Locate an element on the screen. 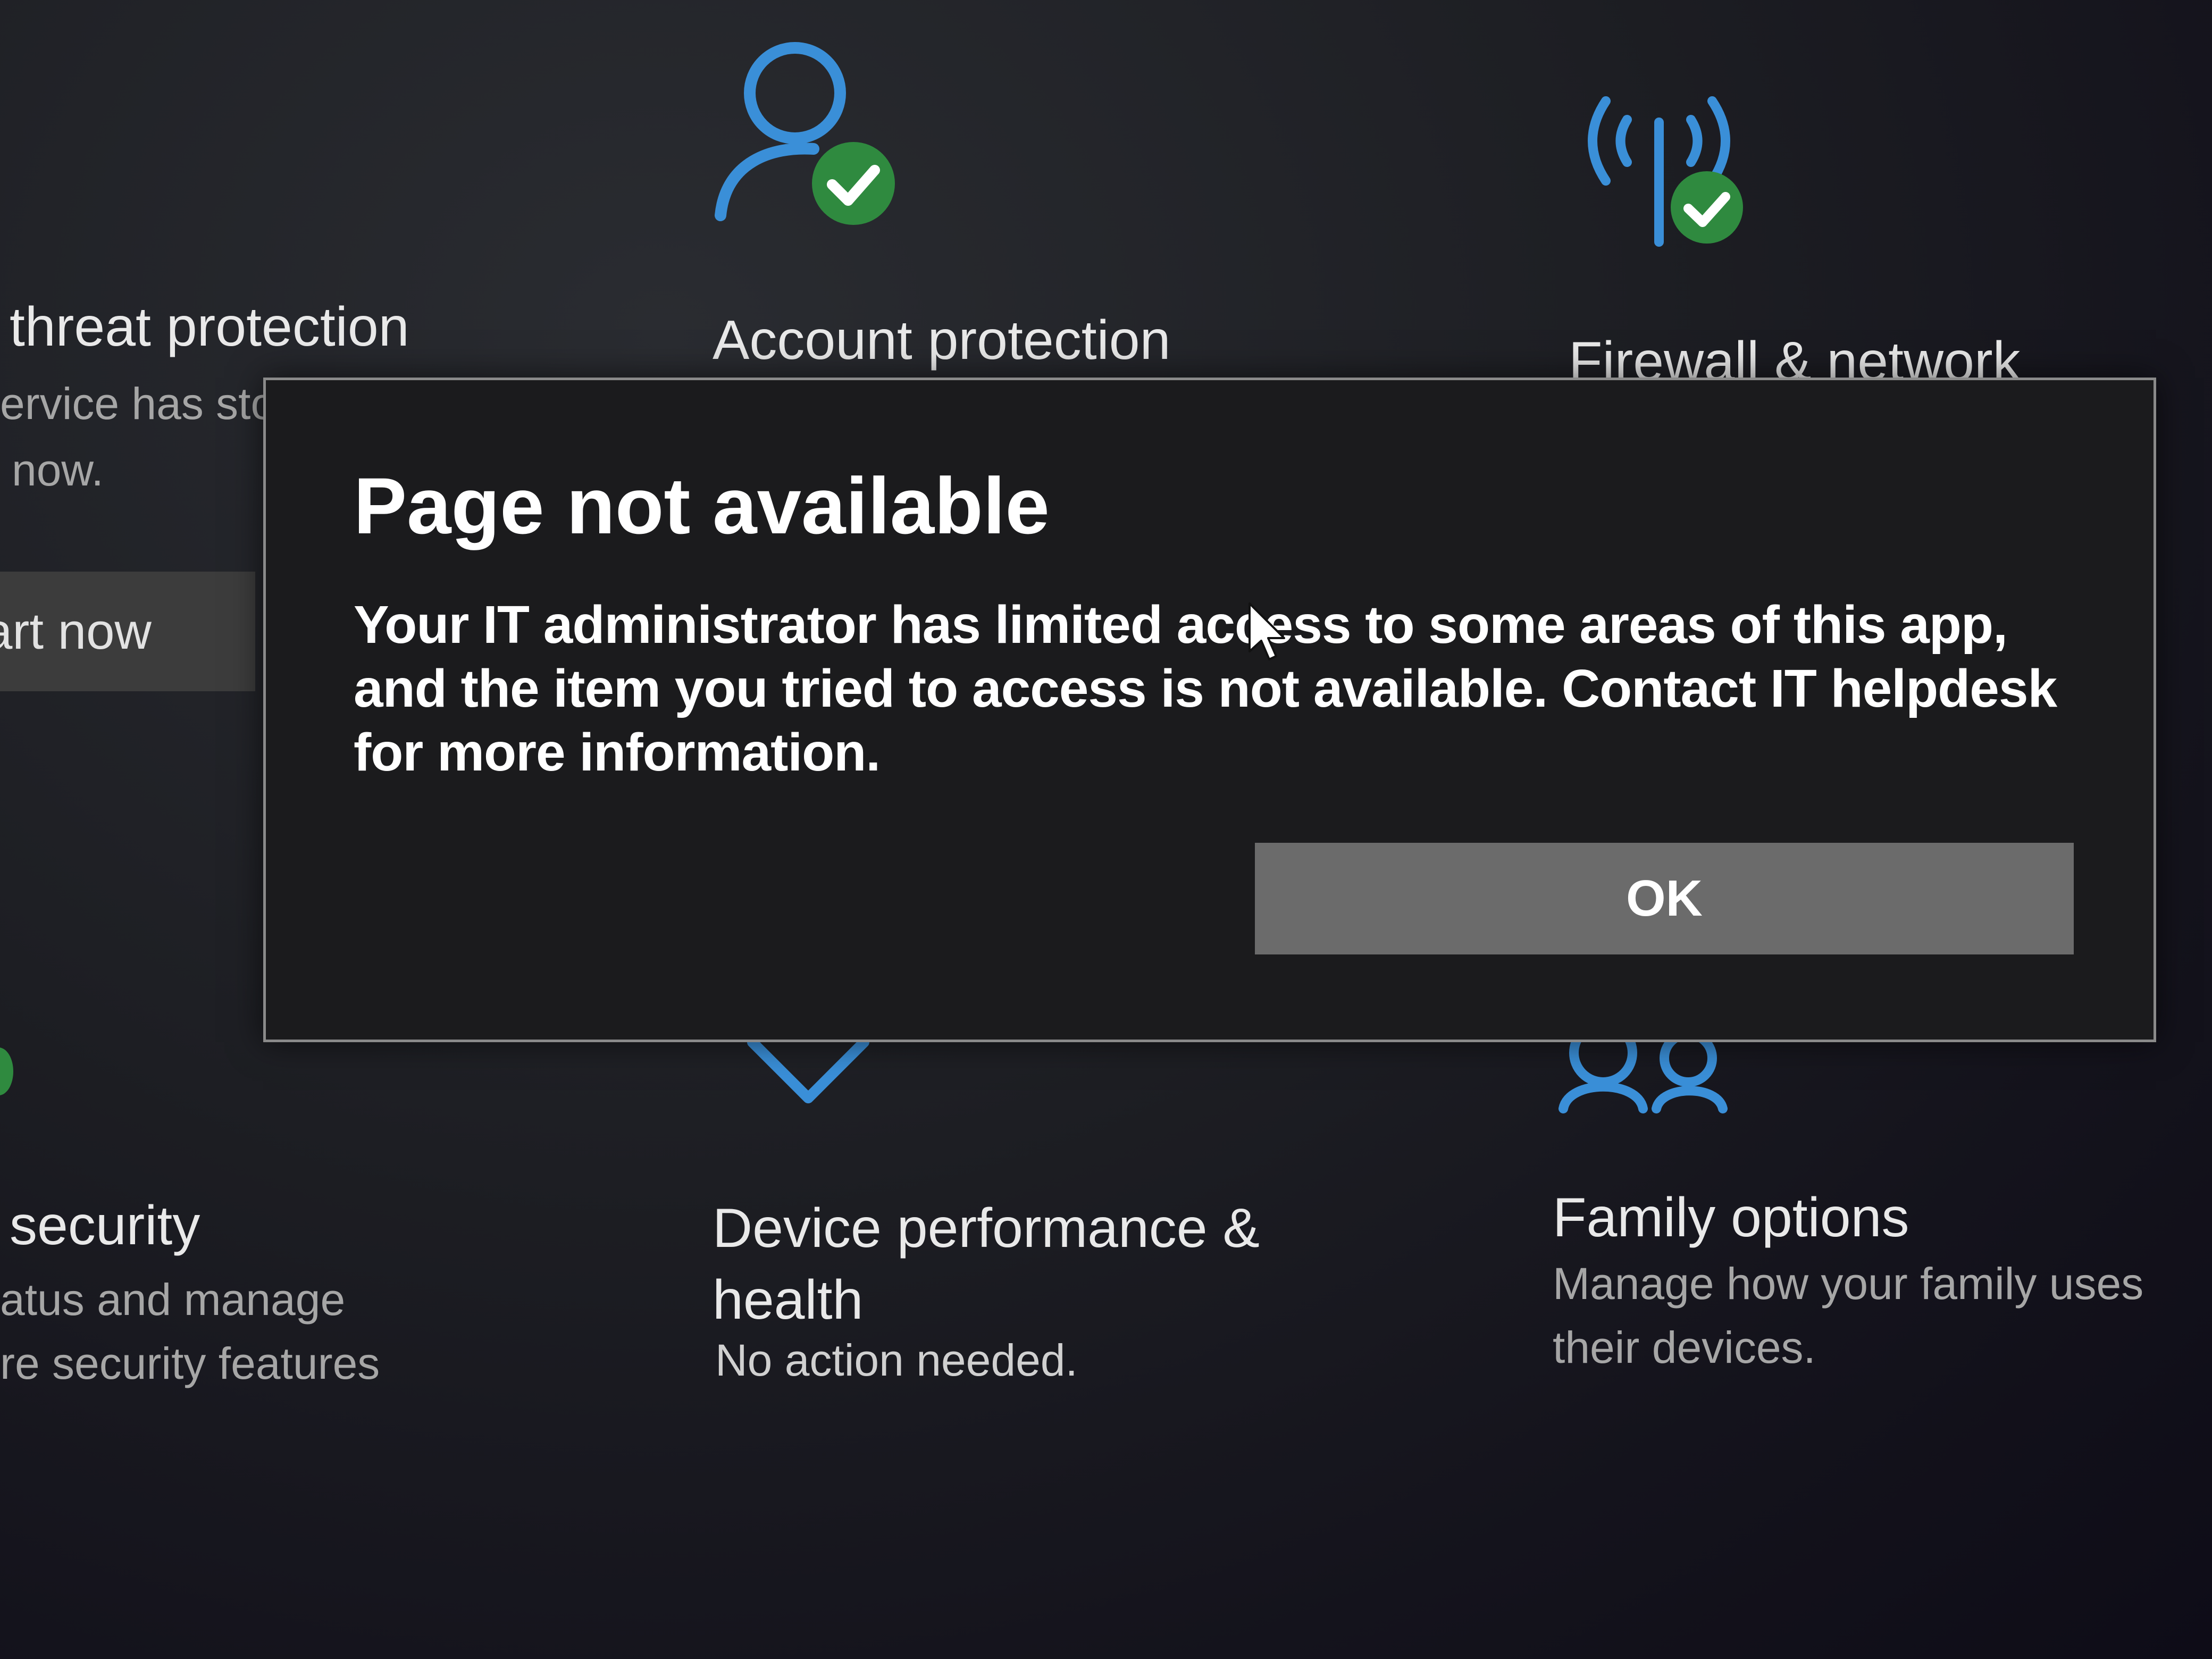  tile-account-title: Account protection is located at coordinates (942, 340).